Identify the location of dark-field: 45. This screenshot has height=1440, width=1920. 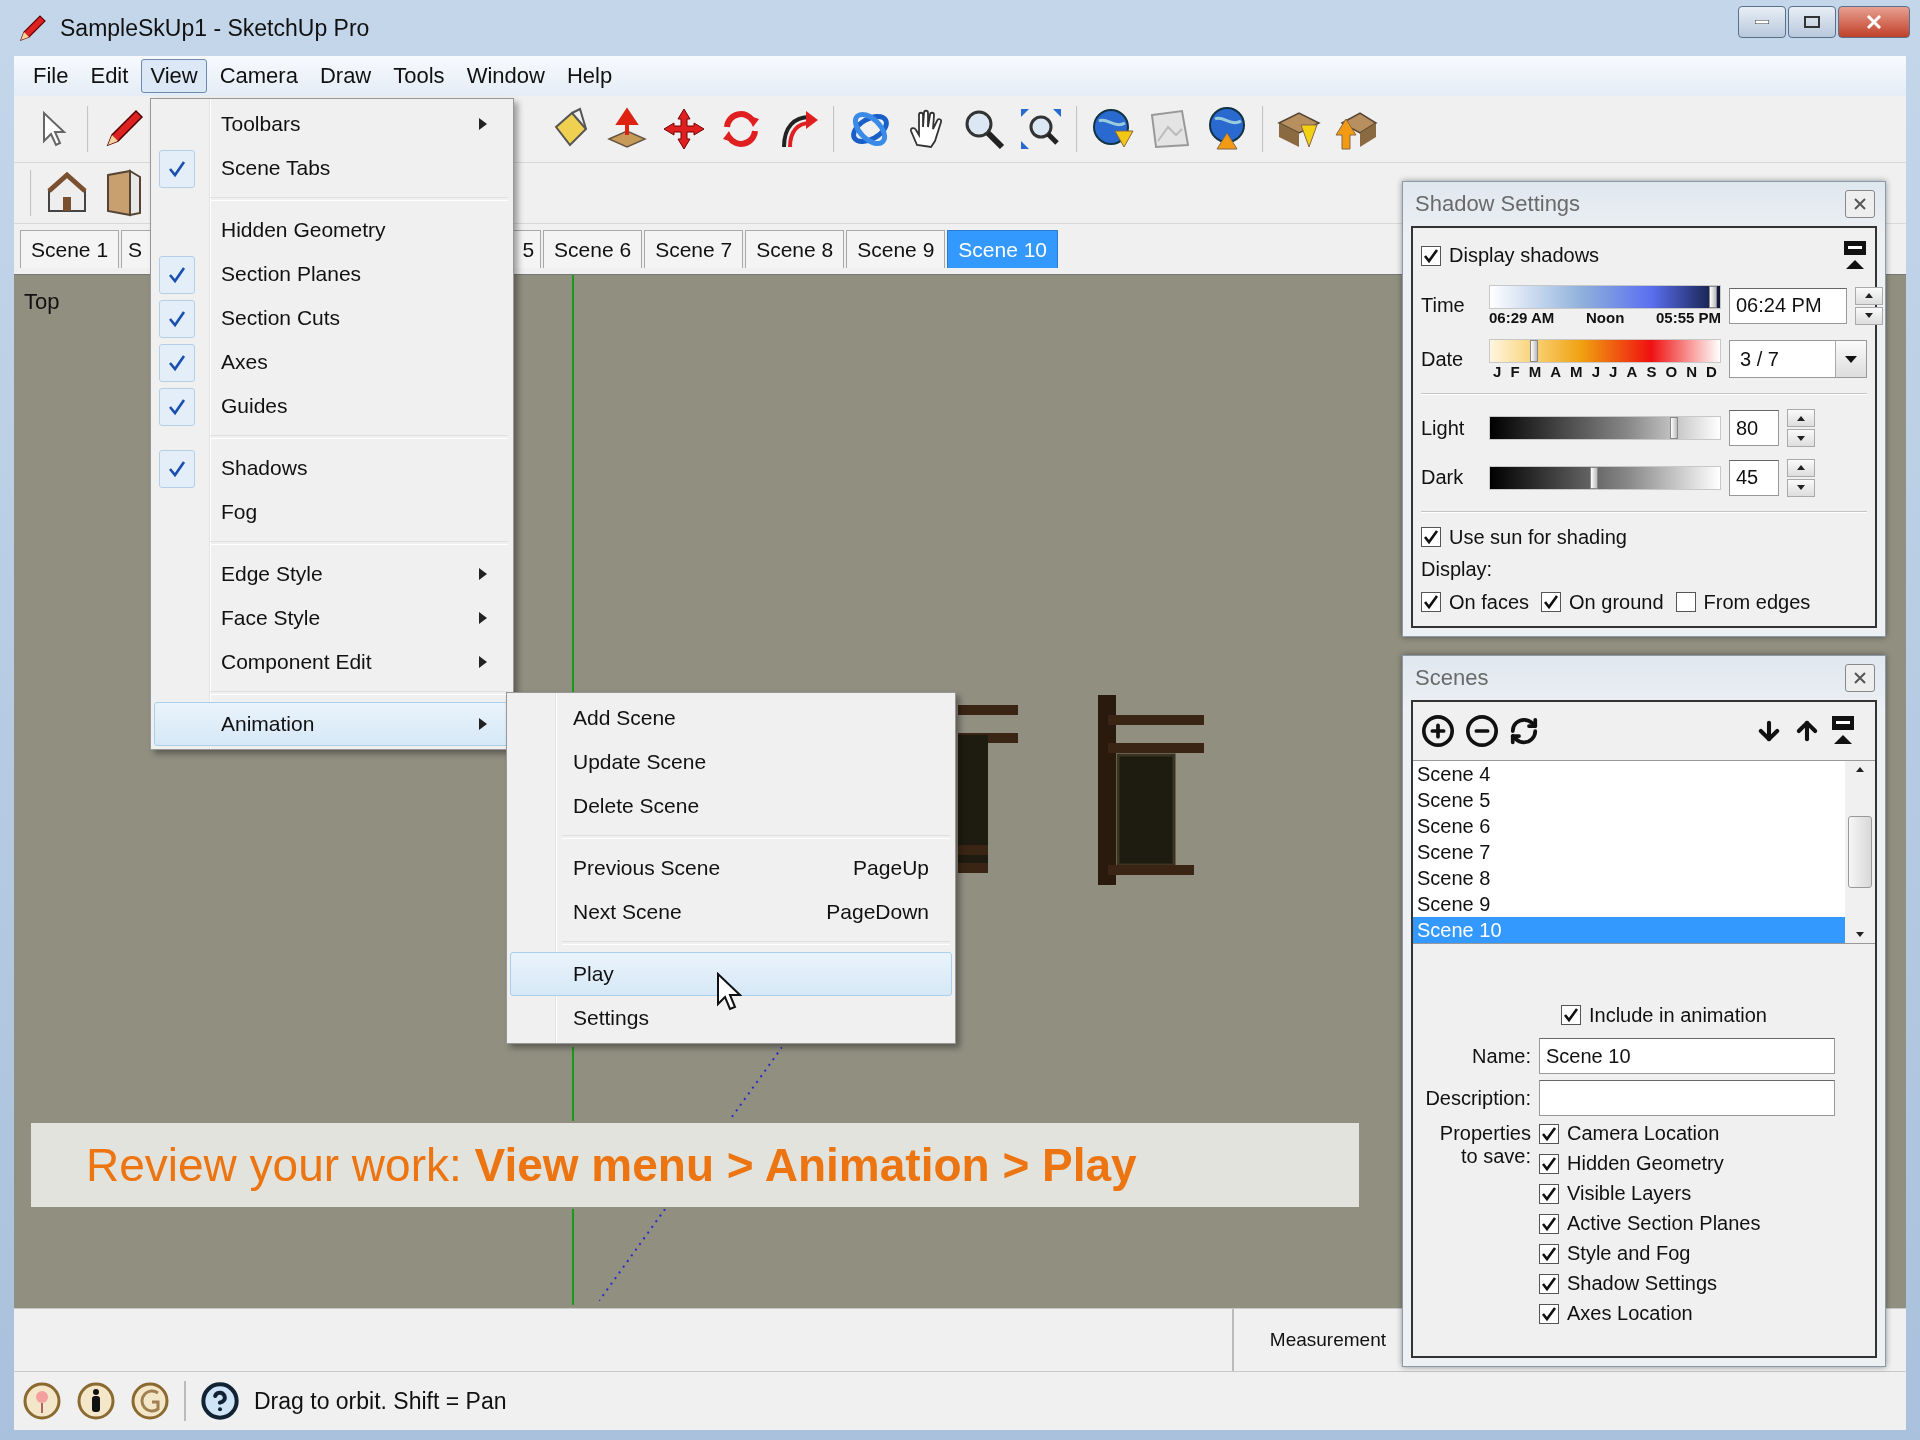
(1754, 477).